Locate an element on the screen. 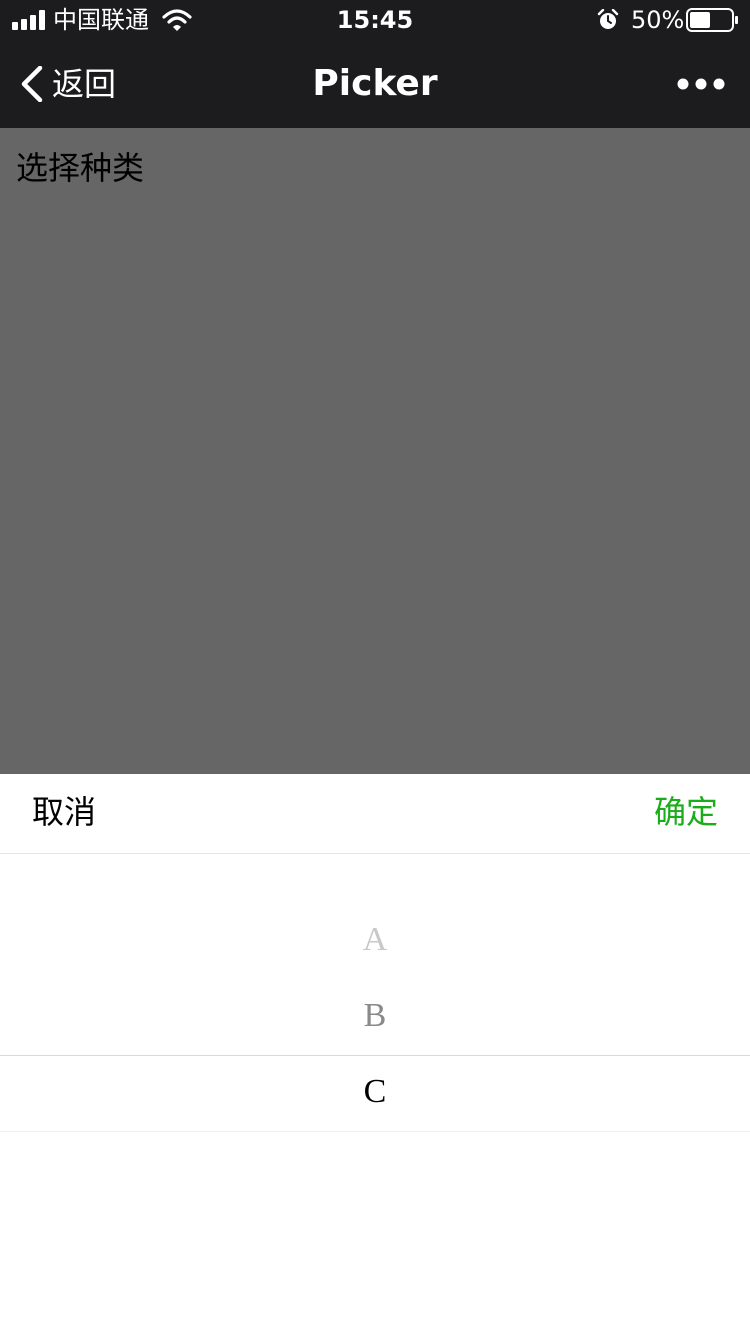  page-title: Picker is located at coordinates (375, 83).